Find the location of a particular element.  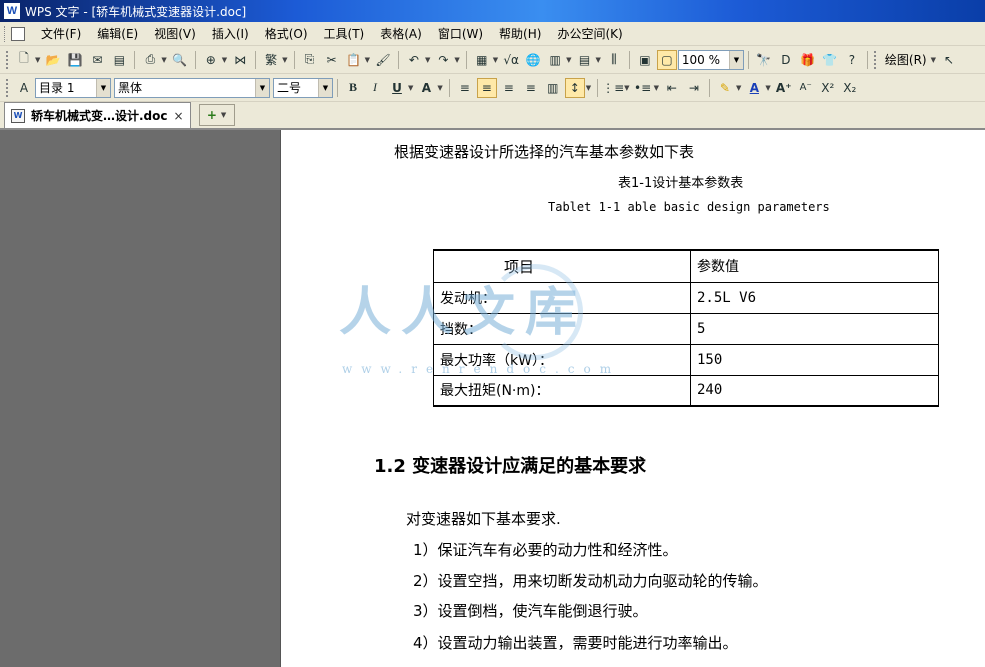

insert-page-icon: ⊕ is located at coordinates (211, 60).